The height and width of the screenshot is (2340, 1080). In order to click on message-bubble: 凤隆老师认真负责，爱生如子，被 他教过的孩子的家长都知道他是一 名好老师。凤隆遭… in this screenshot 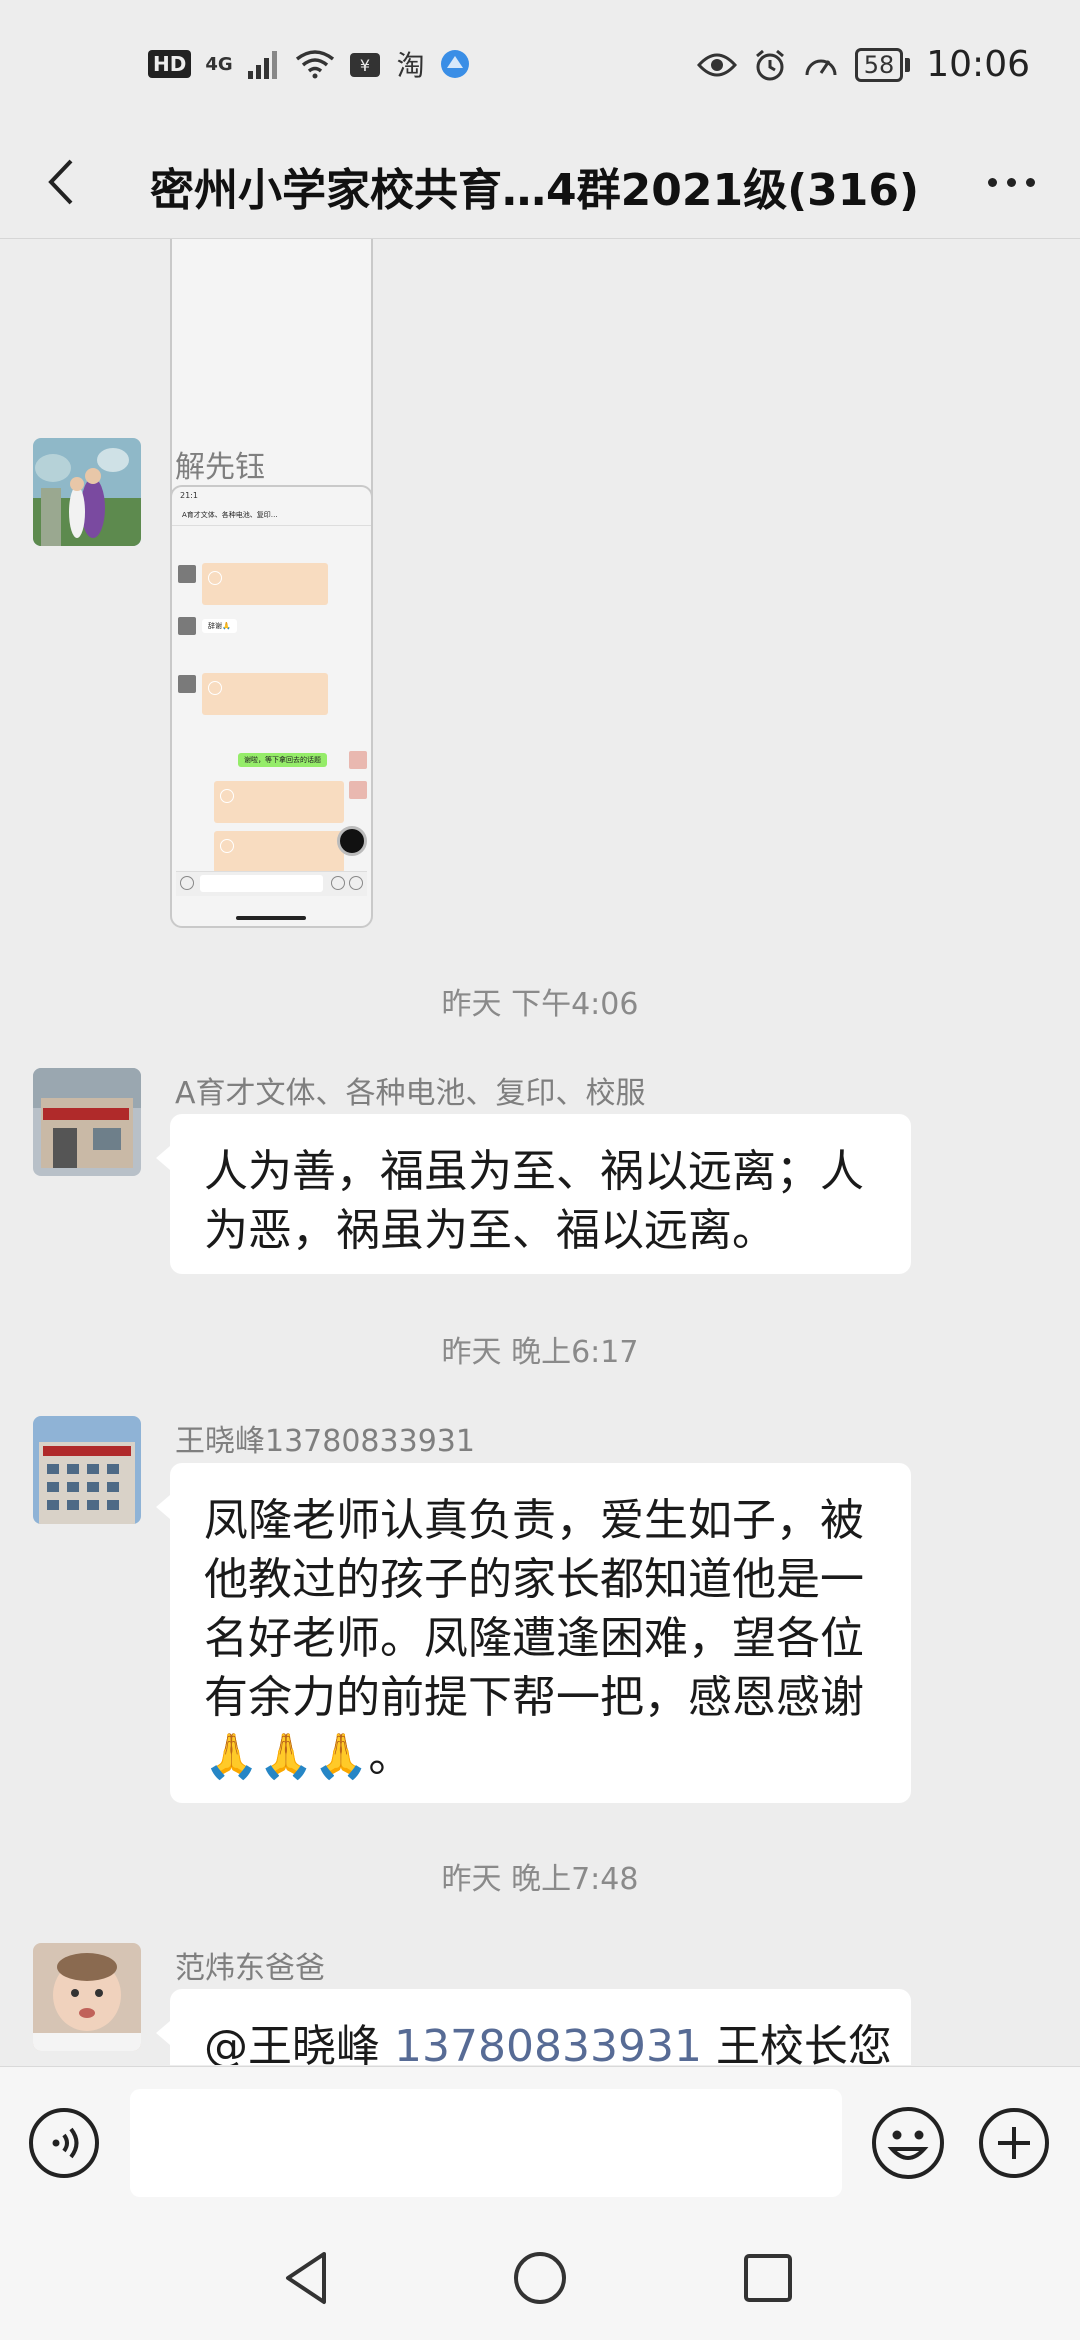, I will do `click(533, 1633)`.